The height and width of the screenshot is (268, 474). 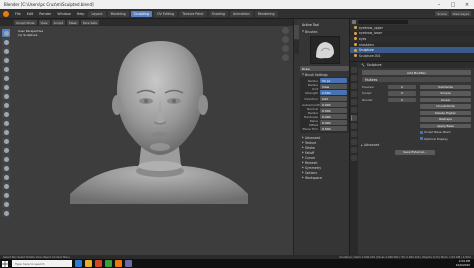 What do you see at coordinates (166, 13) in the screenshot?
I see `workspace-tab-uv-editing: UV Editing` at bounding box center [166, 13].